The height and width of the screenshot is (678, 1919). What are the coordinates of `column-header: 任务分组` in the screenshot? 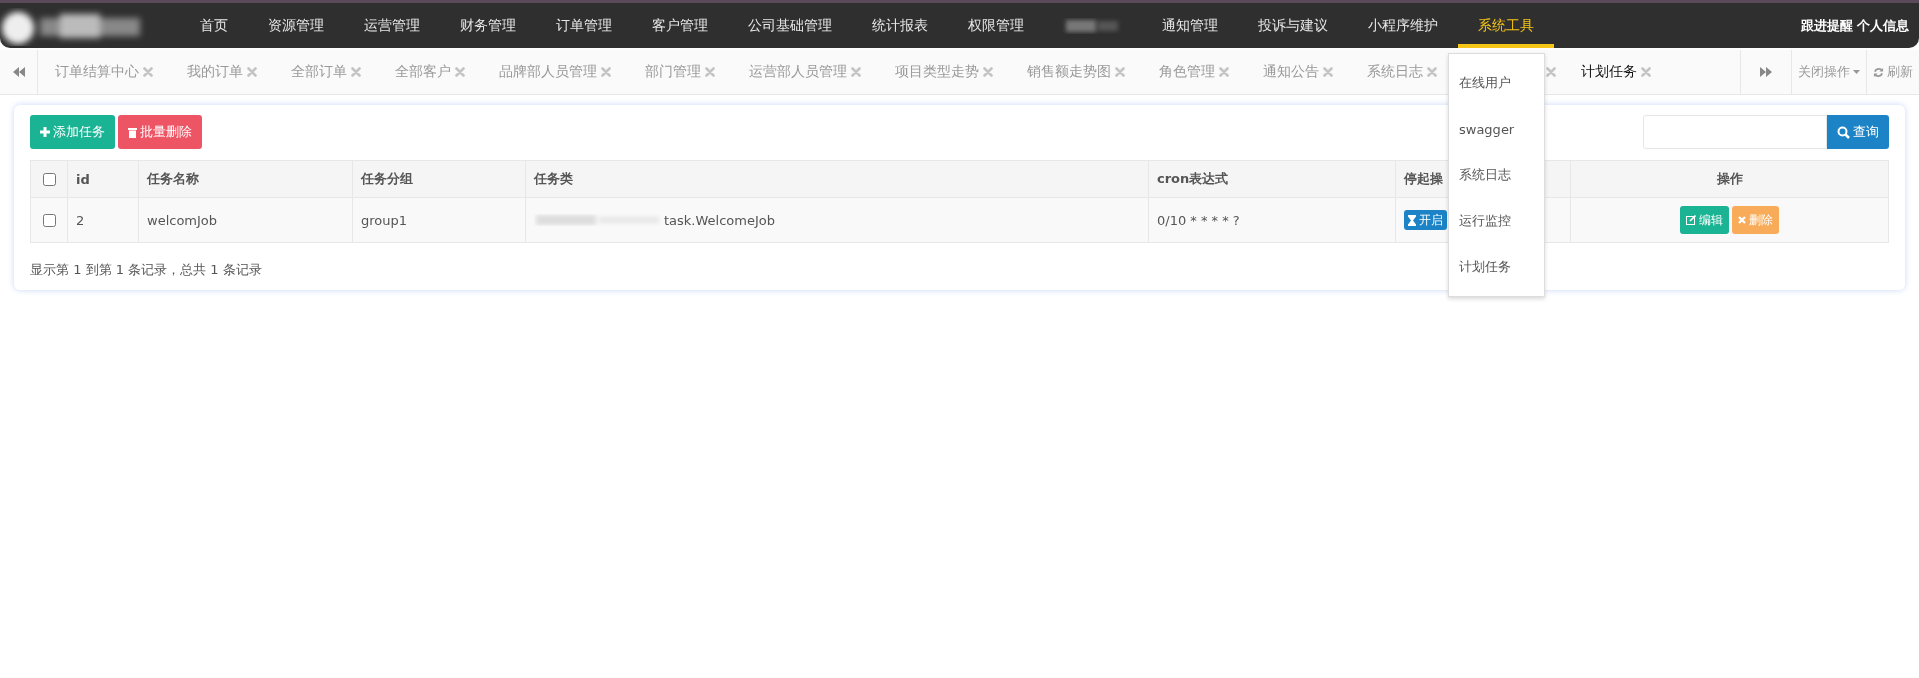 It's located at (439, 179).